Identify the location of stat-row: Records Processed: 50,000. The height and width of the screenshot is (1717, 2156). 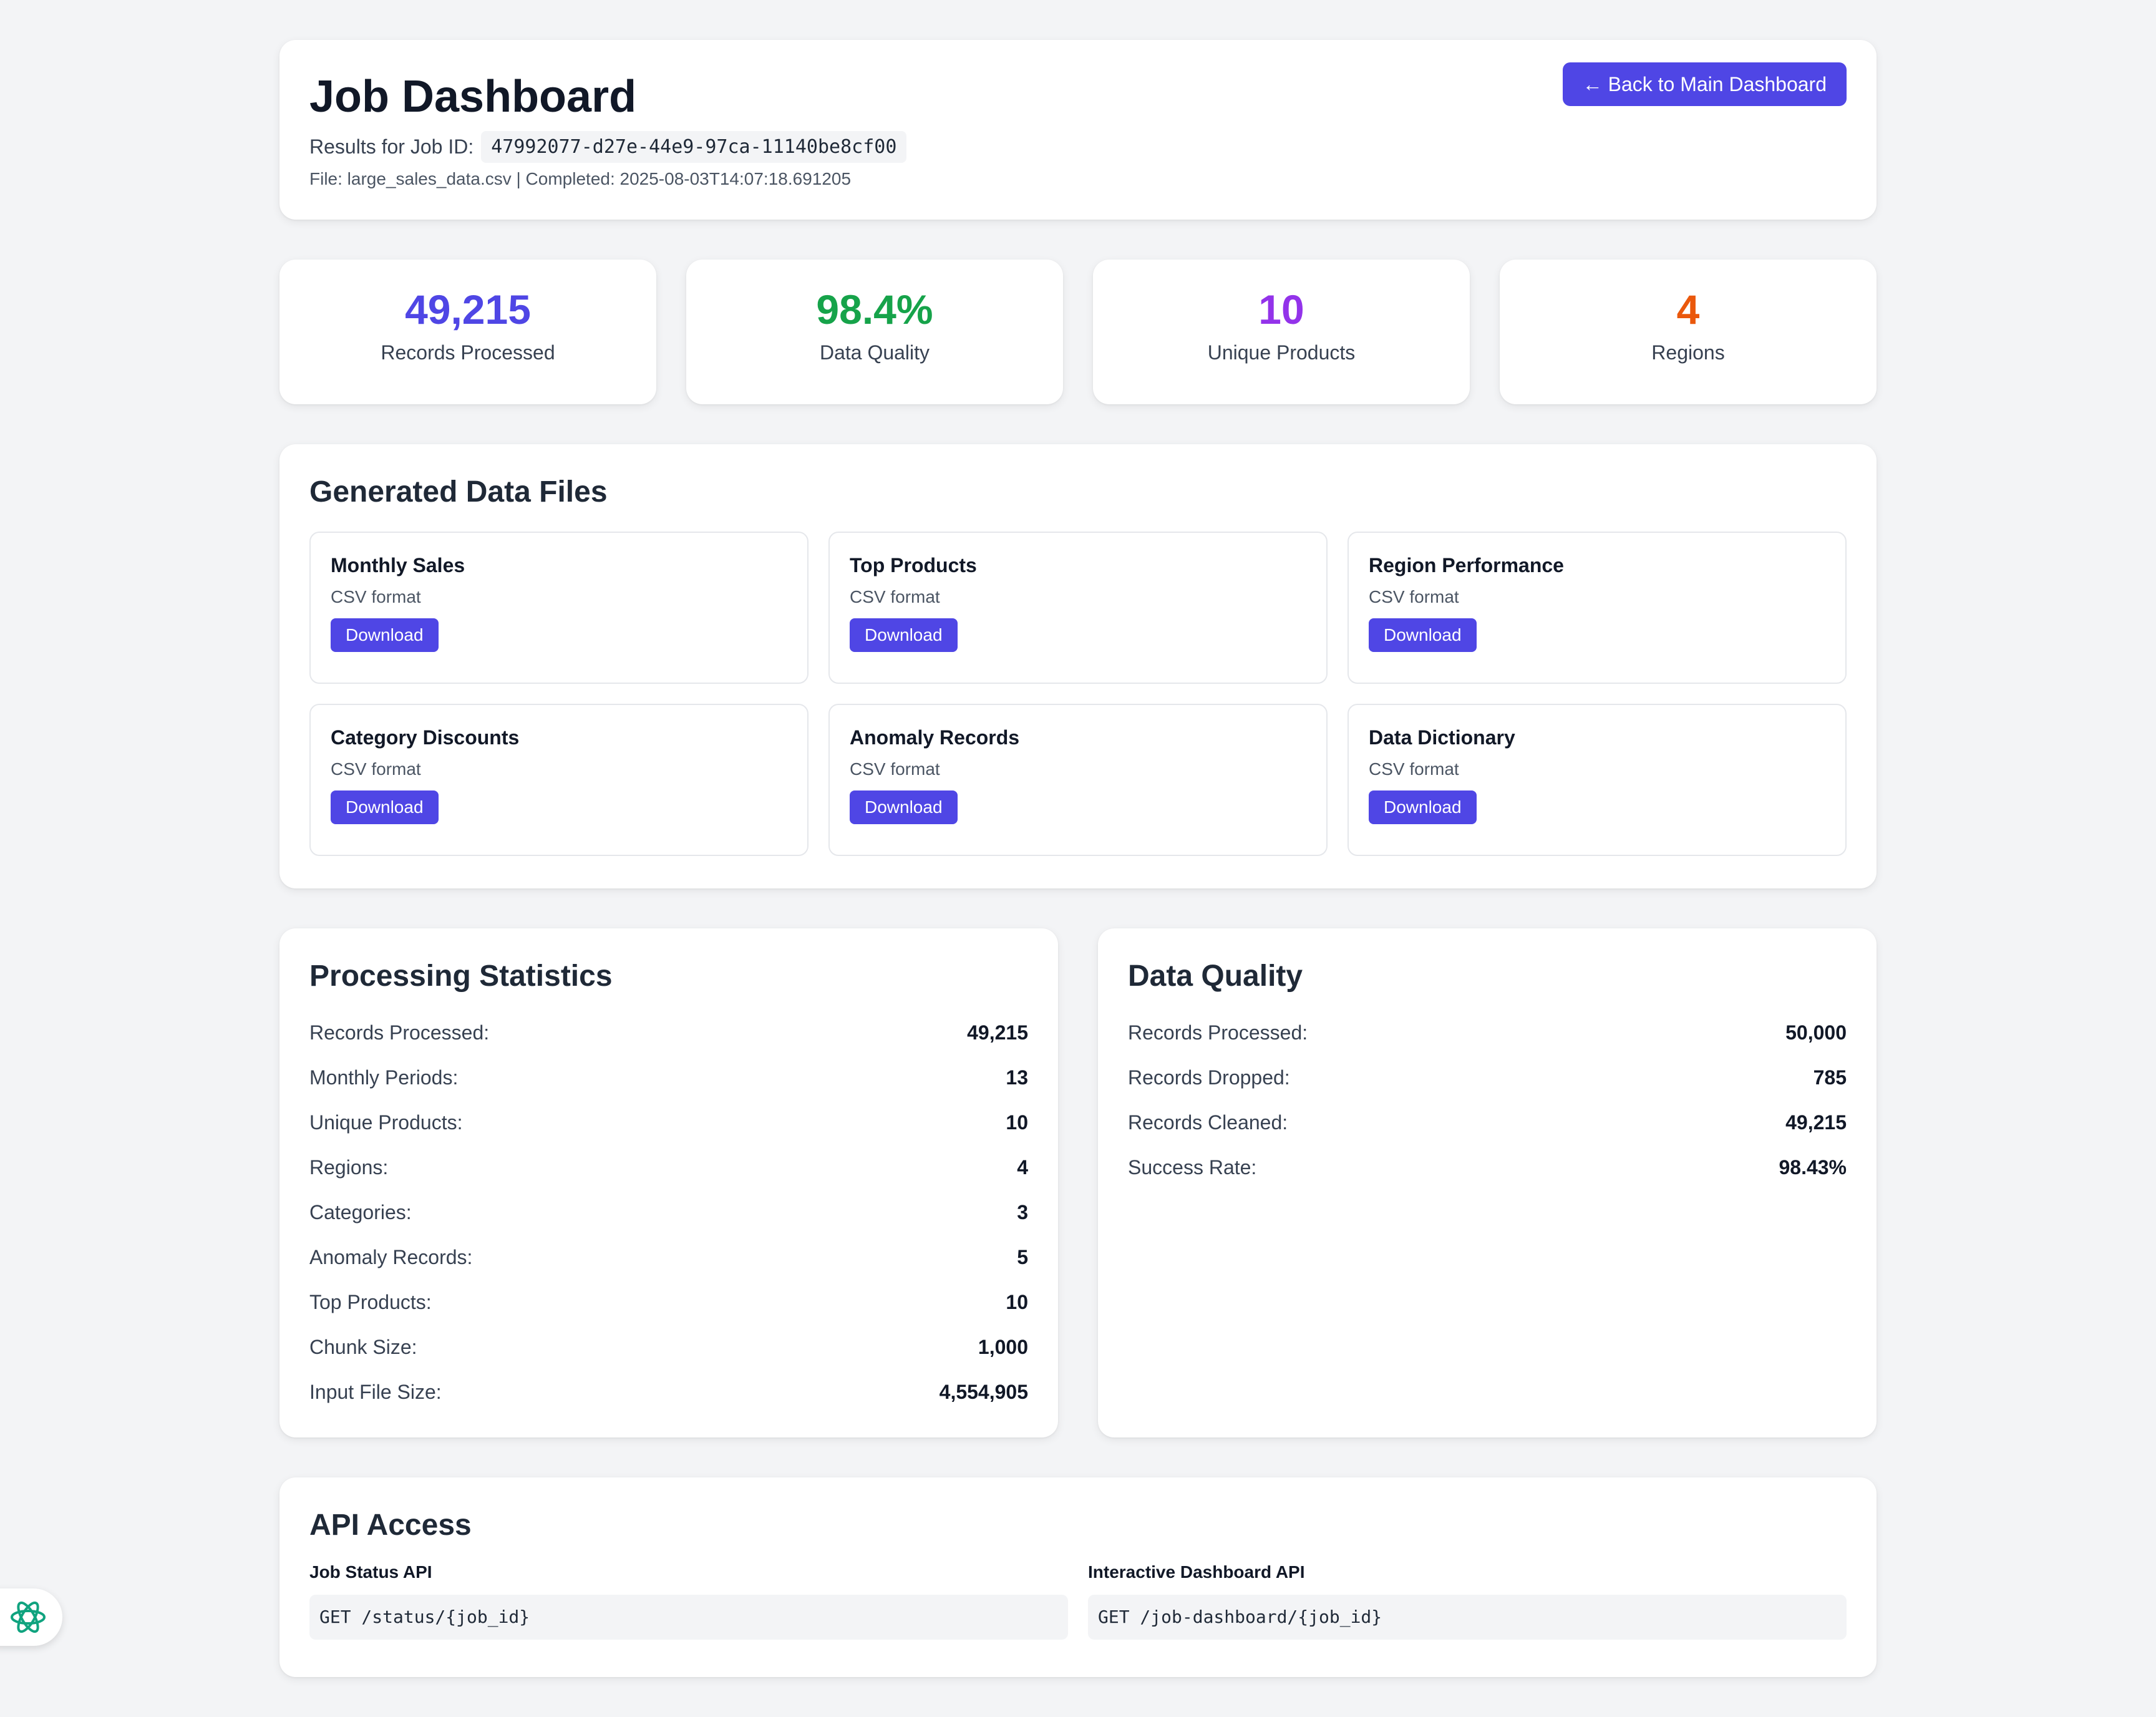
(1487, 1033).